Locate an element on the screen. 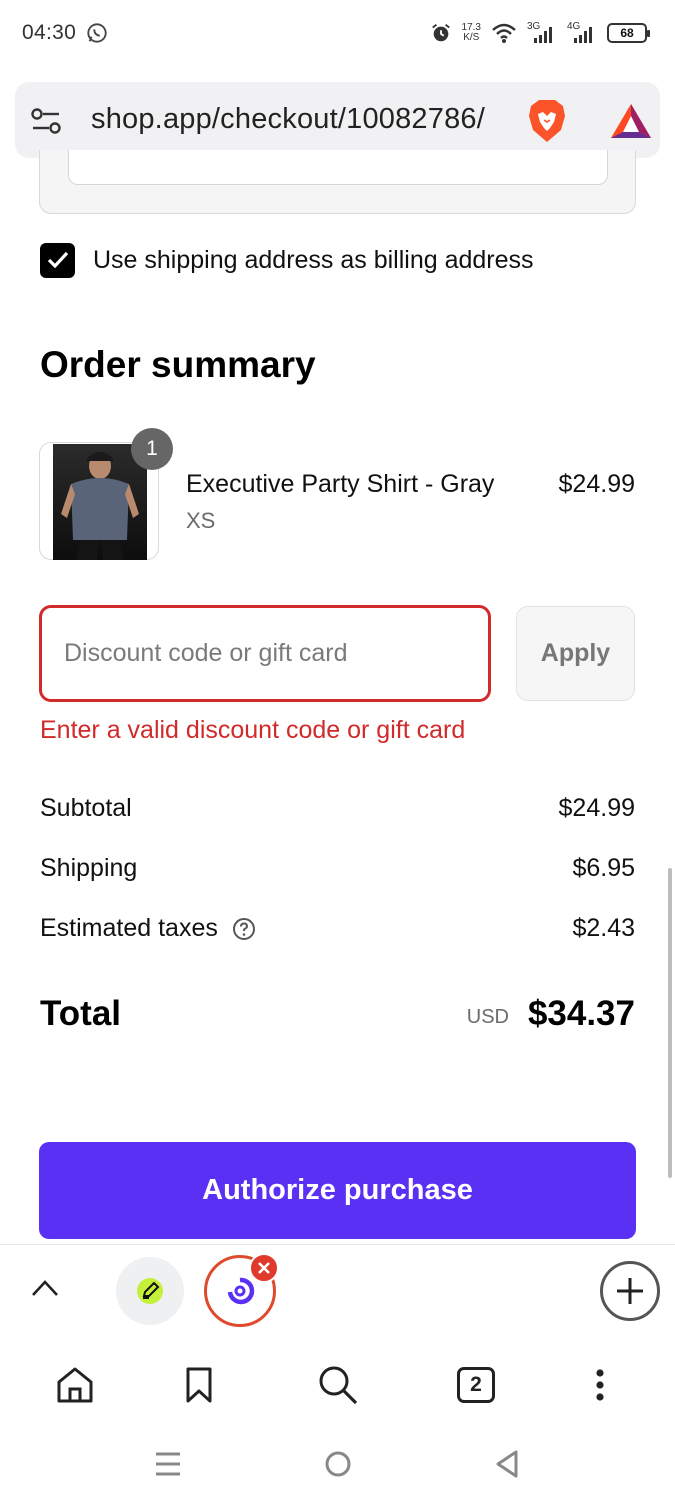 The height and width of the screenshot is (1500, 675). close-icon is located at coordinates (264, 1268).